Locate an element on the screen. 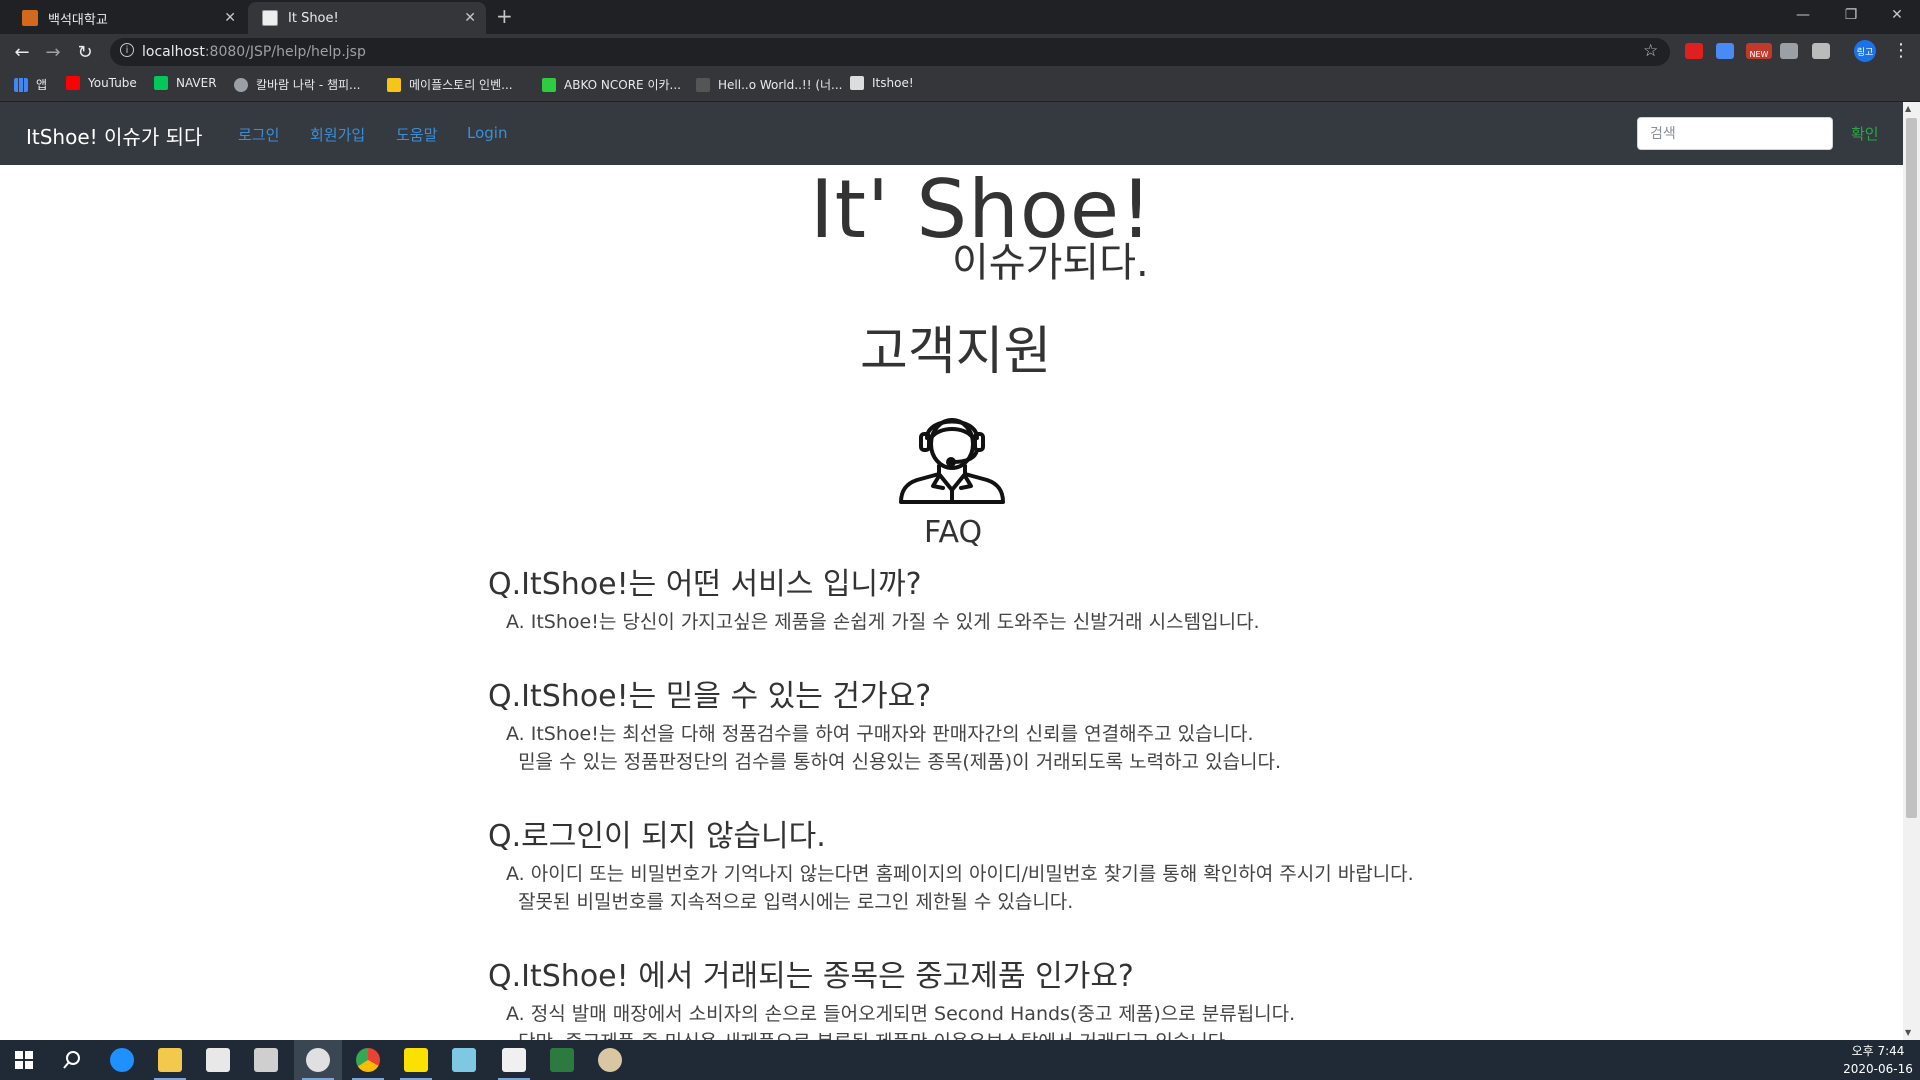  bookmark-itshoe: Itshoe! is located at coordinates (882, 83).